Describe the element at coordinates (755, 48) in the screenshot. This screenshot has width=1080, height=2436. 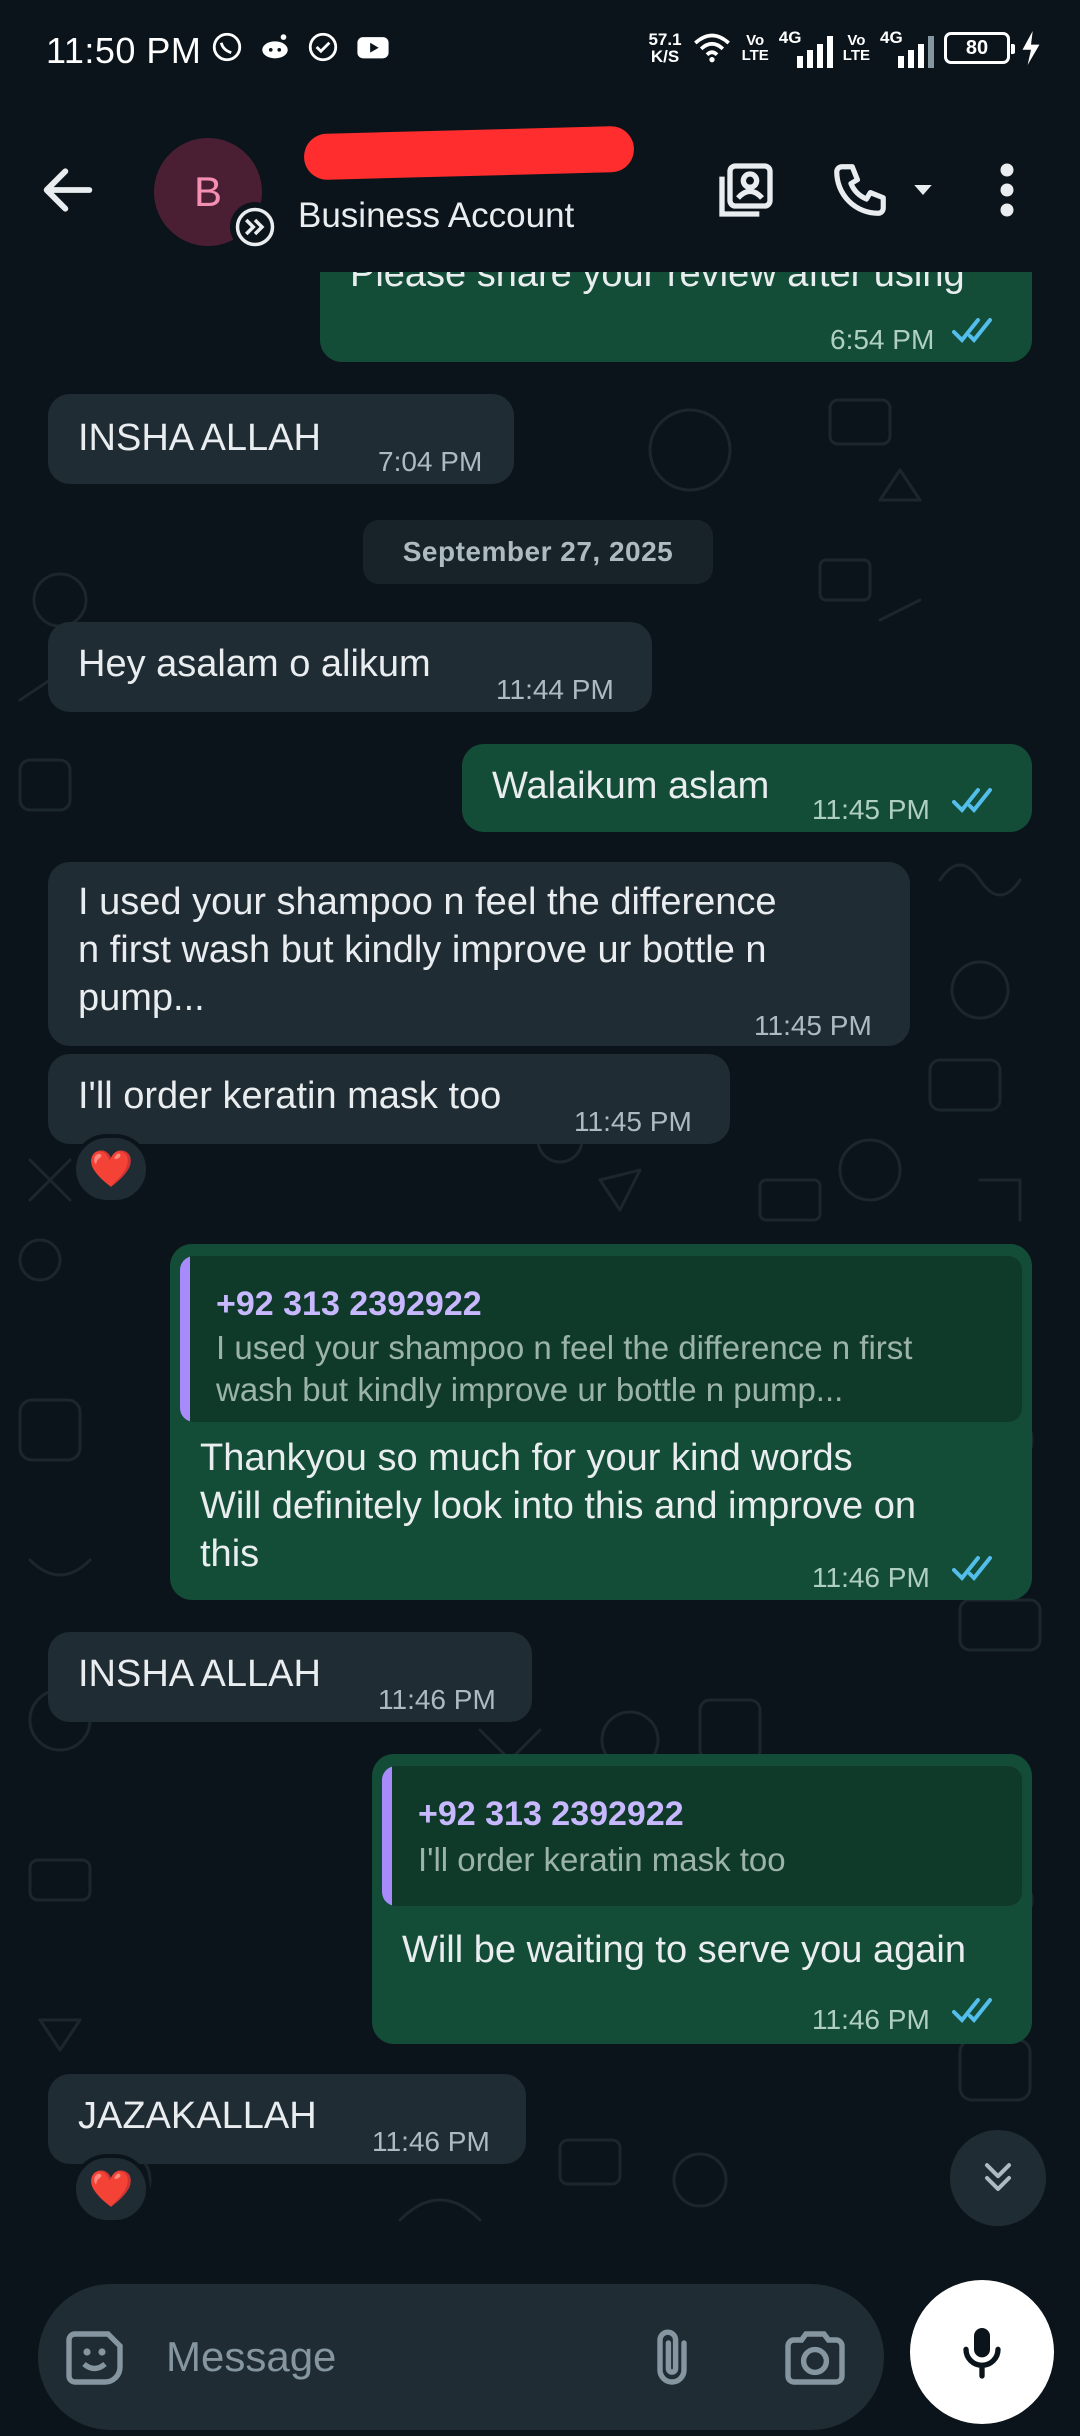
I see `volte-1: Vo LTE` at that location.